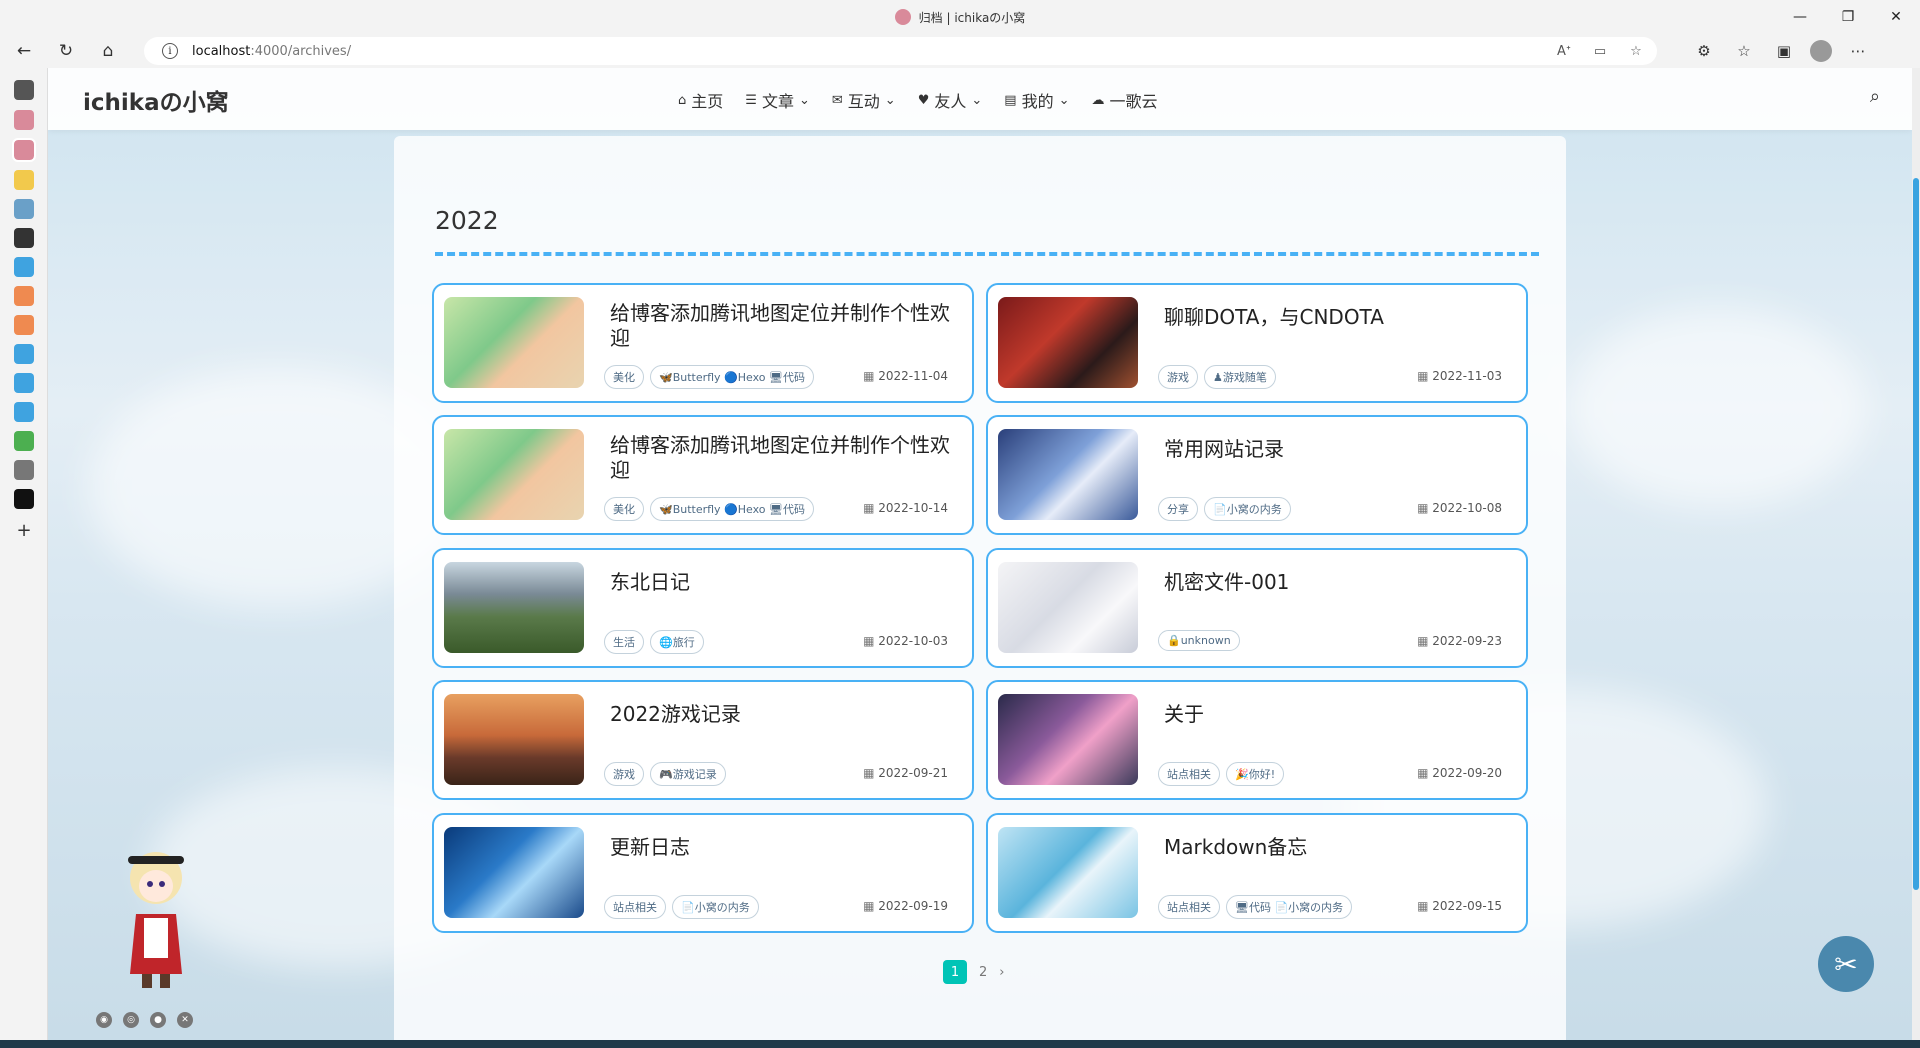  Describe the element at coordinates (24, 354) in the screenshot. I see `tab-cloud-icon` at that location.